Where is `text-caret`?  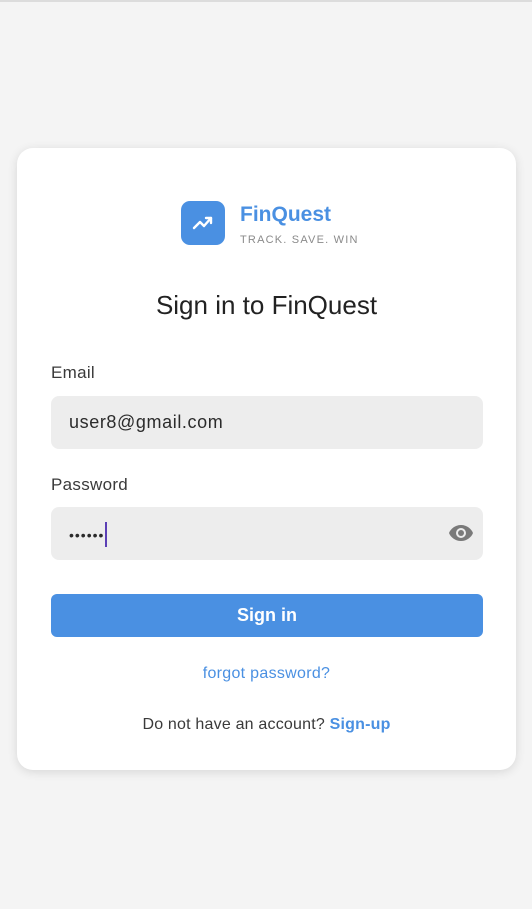 text-caret is located at coordinates (106, 534).